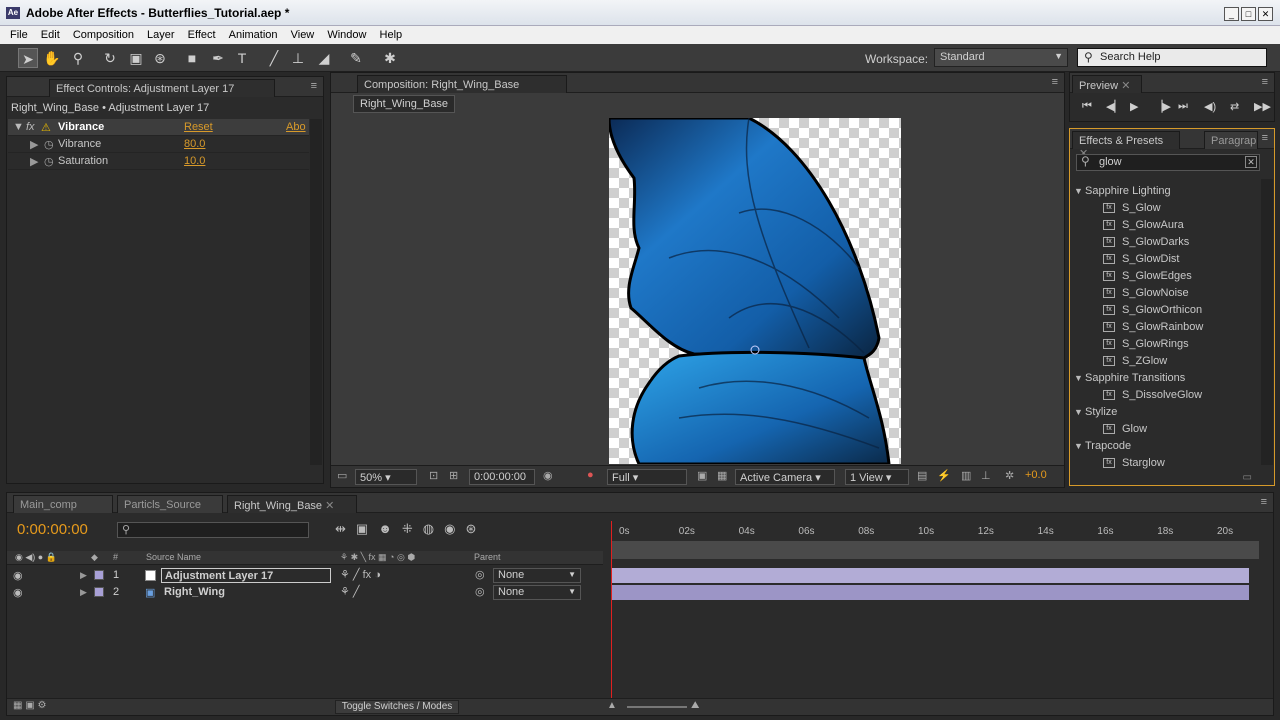  I want to click on menu-effect: Effect, so click(202, 35).